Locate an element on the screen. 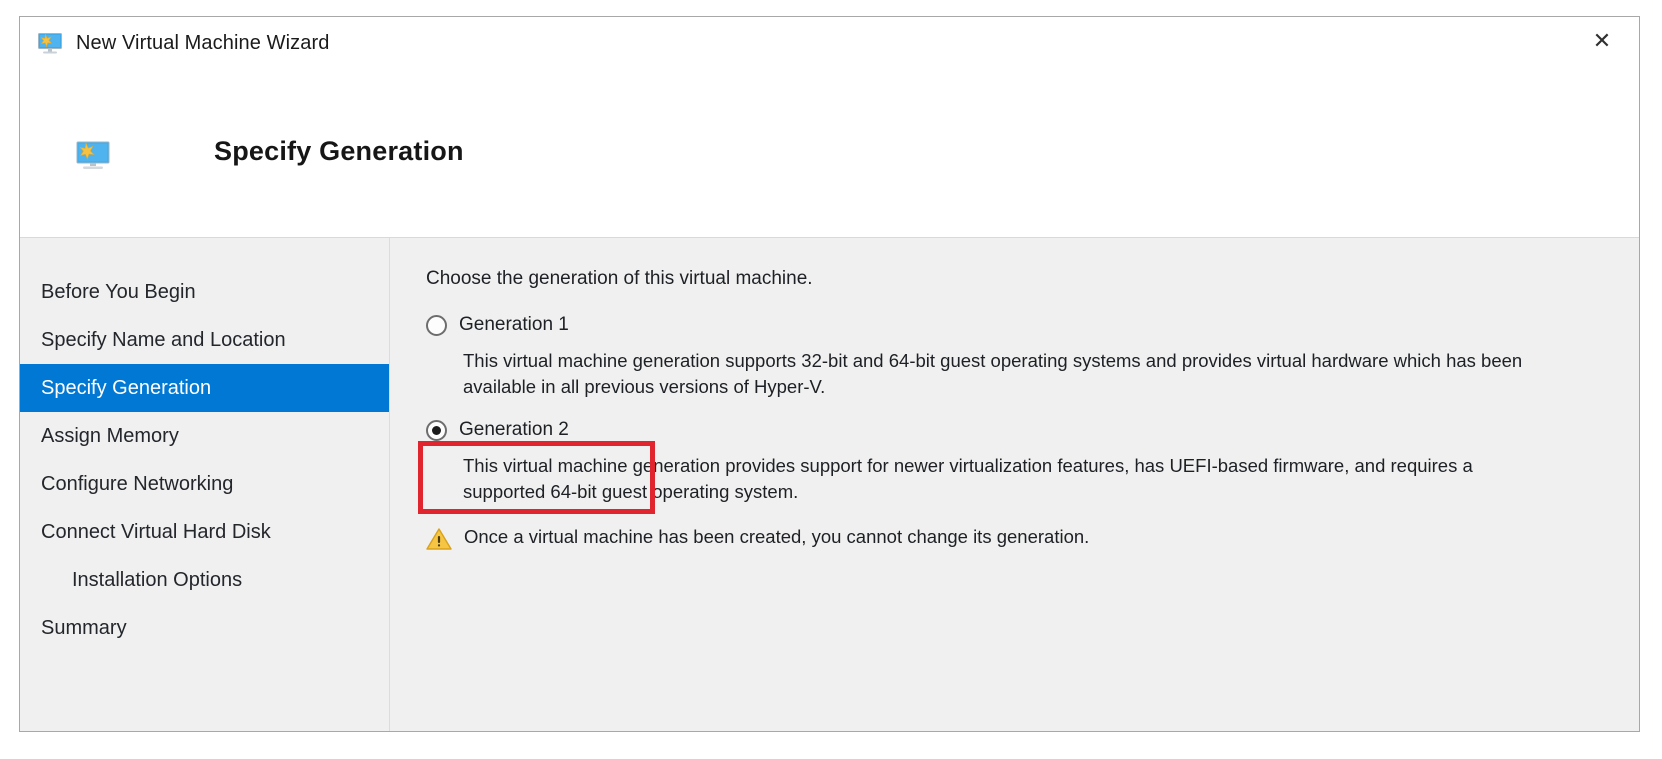 The width and height of the screenshot is (1662, 759). sidebar-item-connect-virtual-hard-disk: Connect Virtual Hard Disk is located at coordinates (204, 532).